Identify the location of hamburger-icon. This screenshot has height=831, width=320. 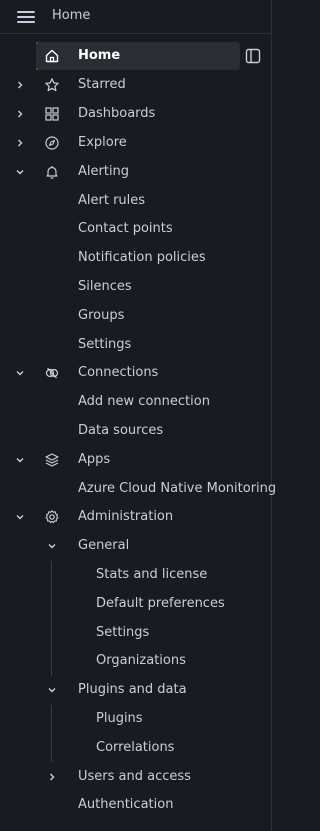
(24, 17).